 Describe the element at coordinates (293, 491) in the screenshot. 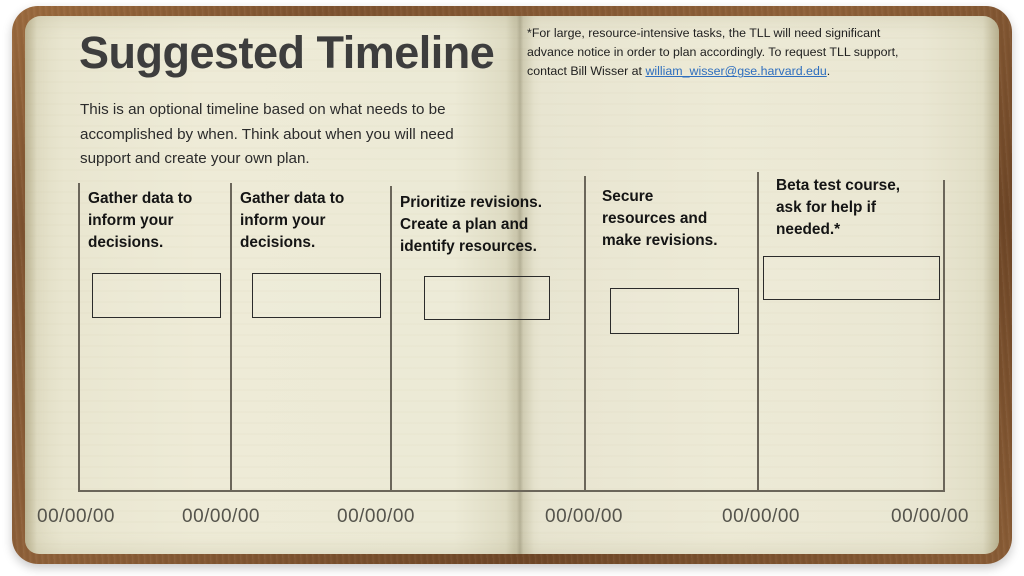

I see `timeline-baseline-left` at that location.